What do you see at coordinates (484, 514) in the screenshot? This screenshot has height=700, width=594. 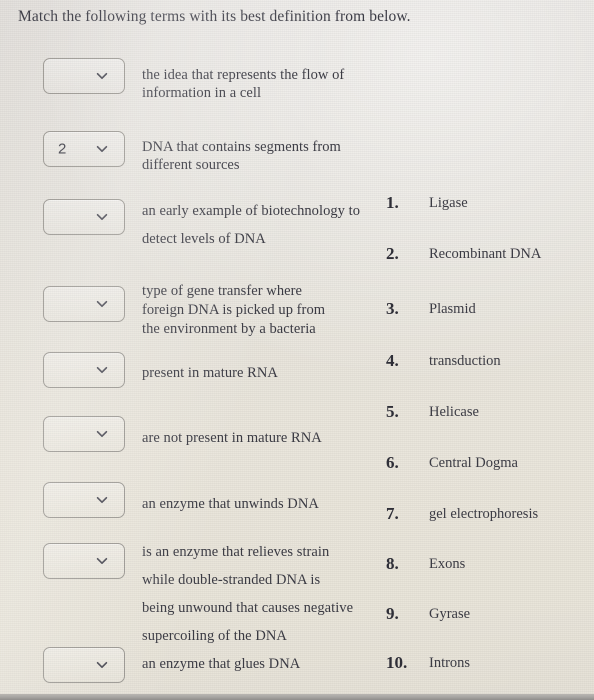 I see `term-label: gel electrophoresis` at bounding box center [484, 514].